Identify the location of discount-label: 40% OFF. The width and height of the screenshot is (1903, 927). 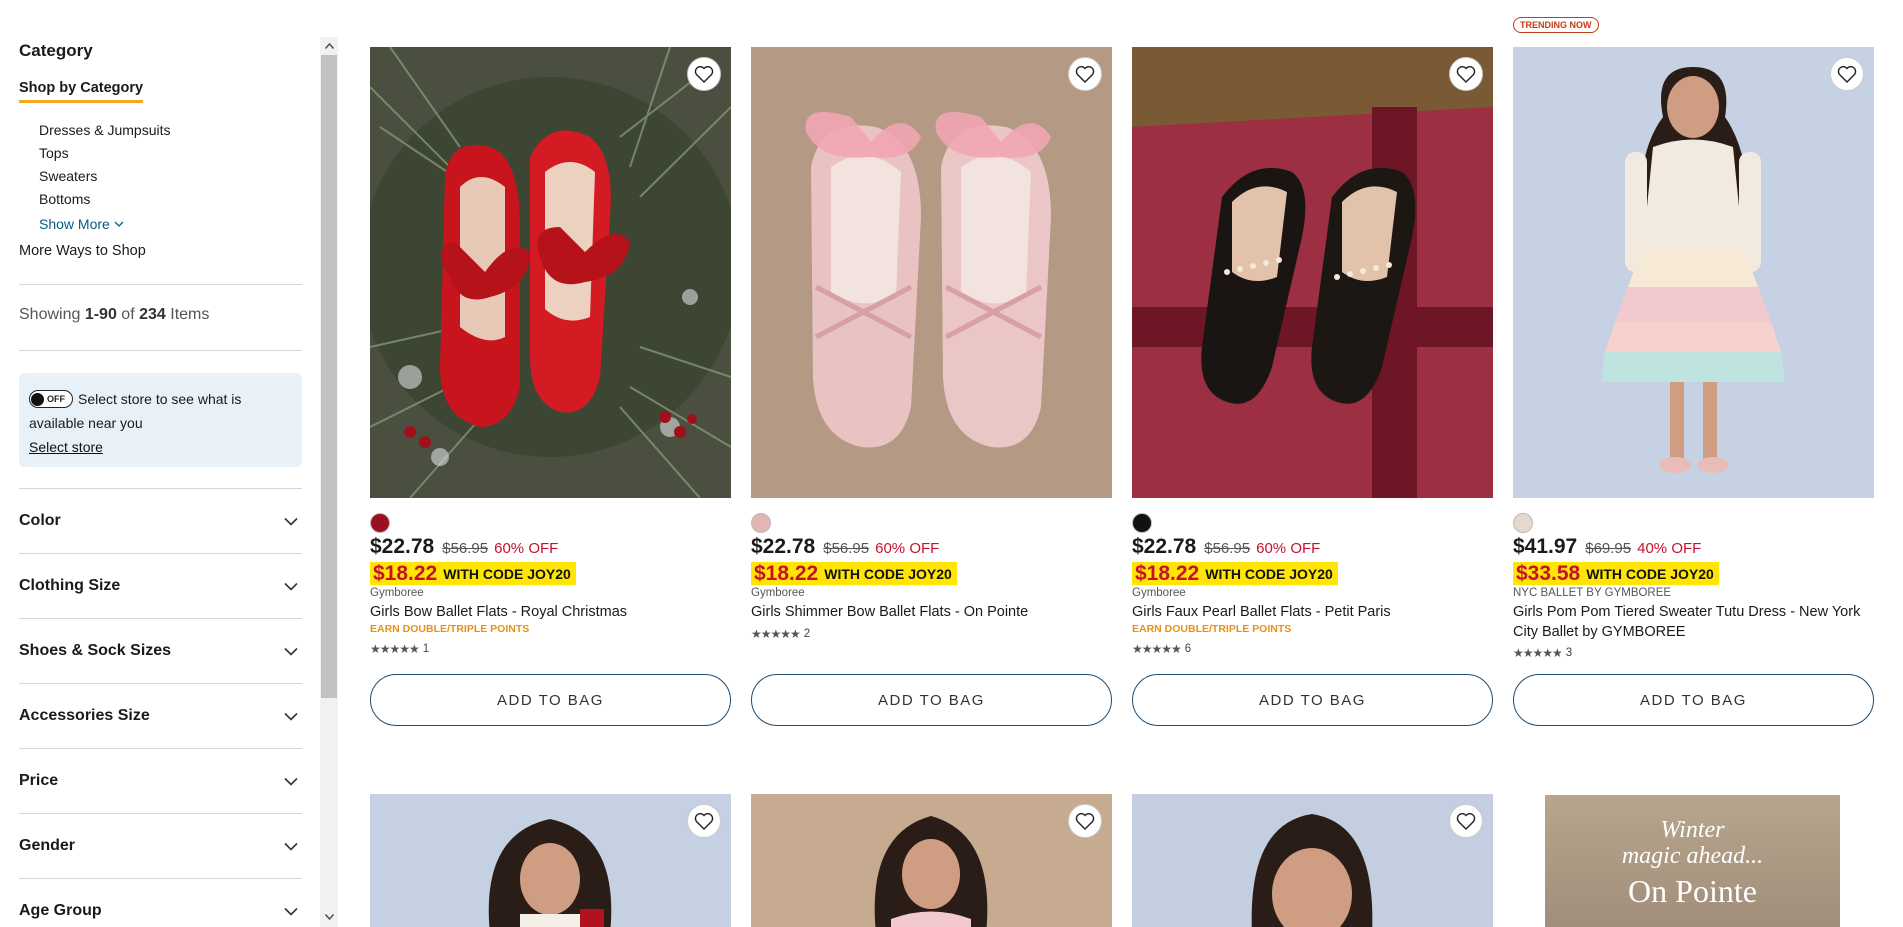
(1669, 548).